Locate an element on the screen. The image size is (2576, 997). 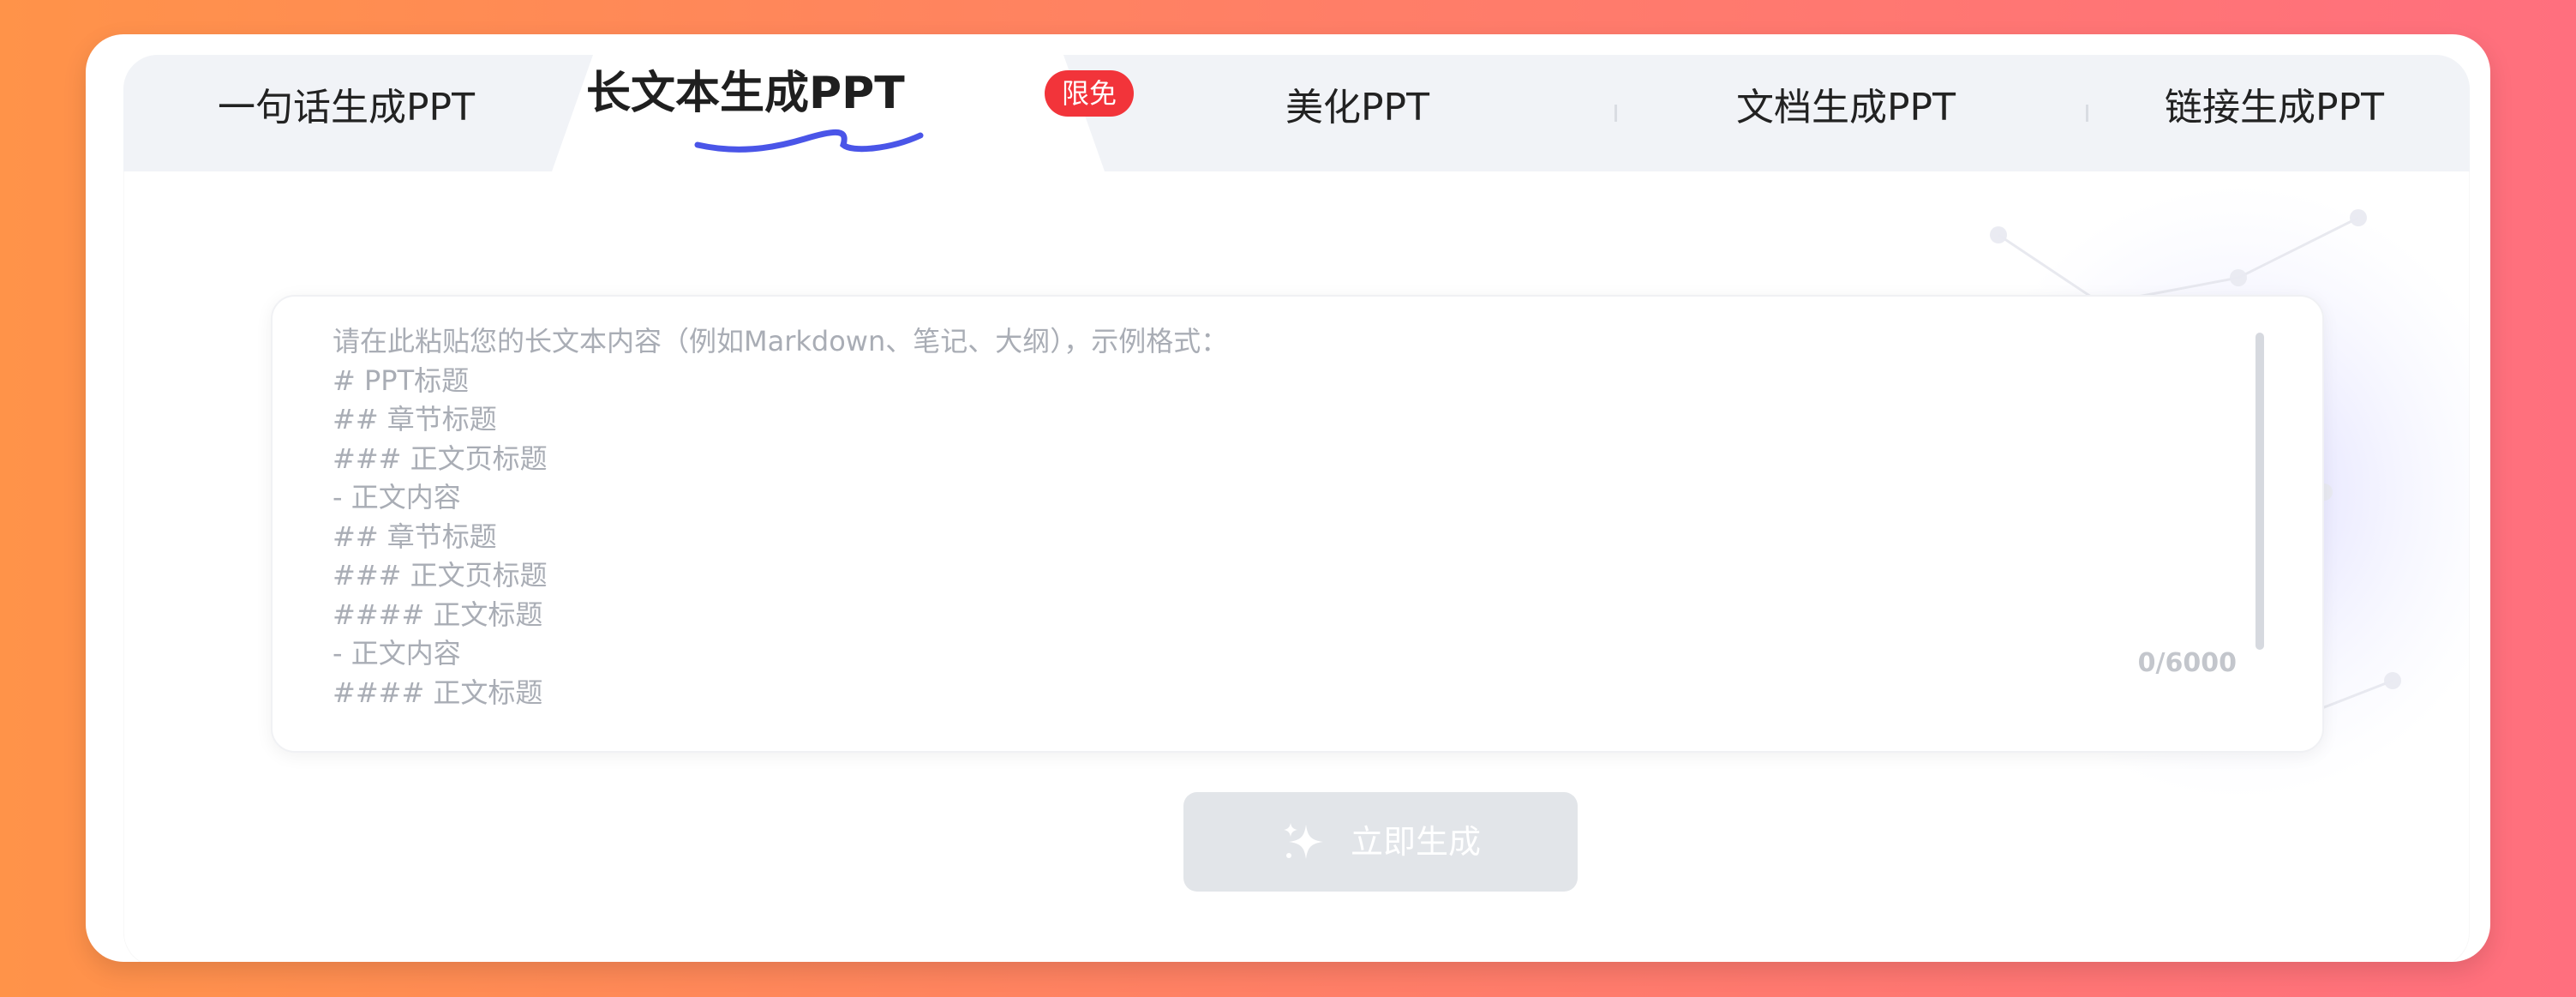
tab-label: 美化PPT is located at coordinates (1357, 107).